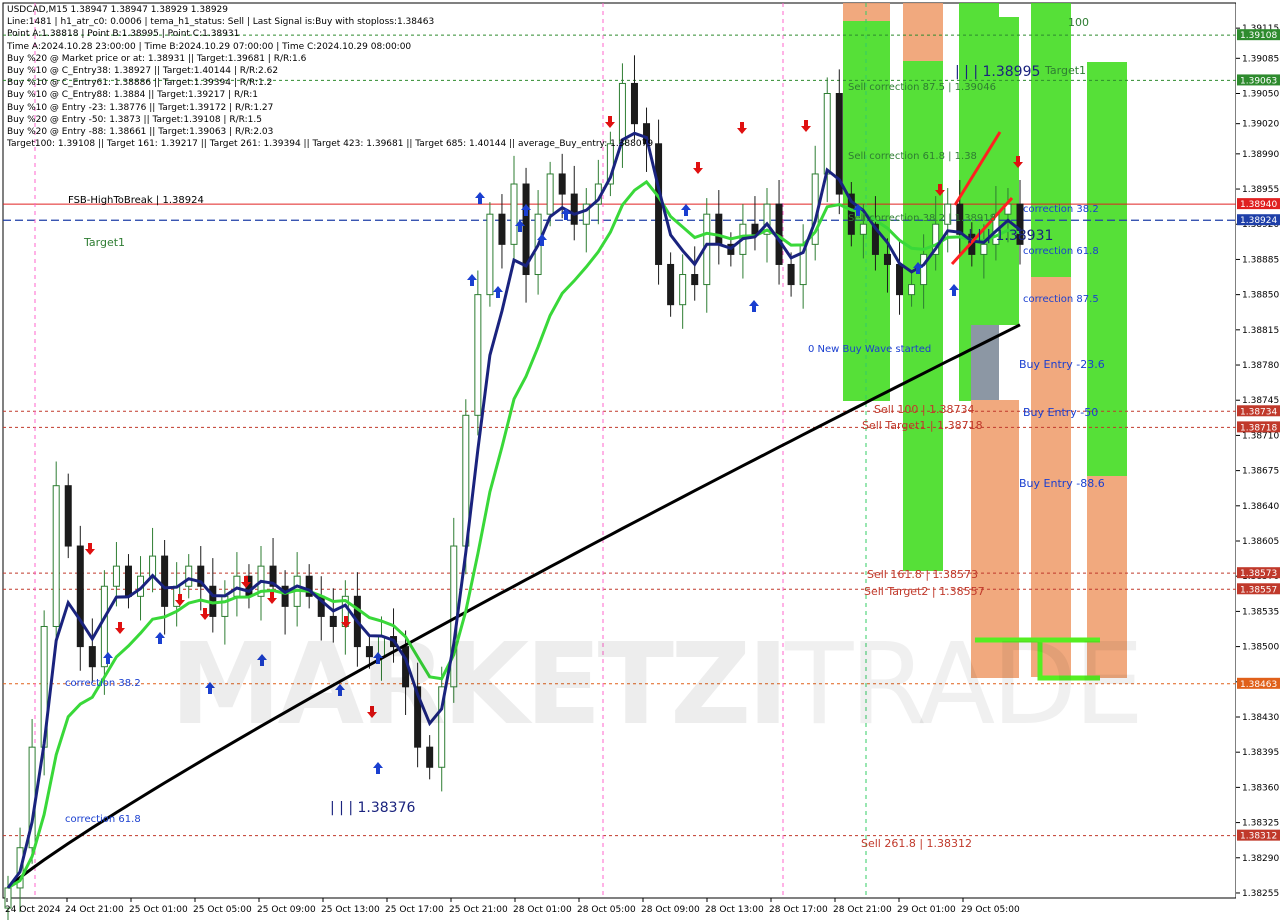  I want to click on price-tag-label: 1.38573, so click(1258, 574).